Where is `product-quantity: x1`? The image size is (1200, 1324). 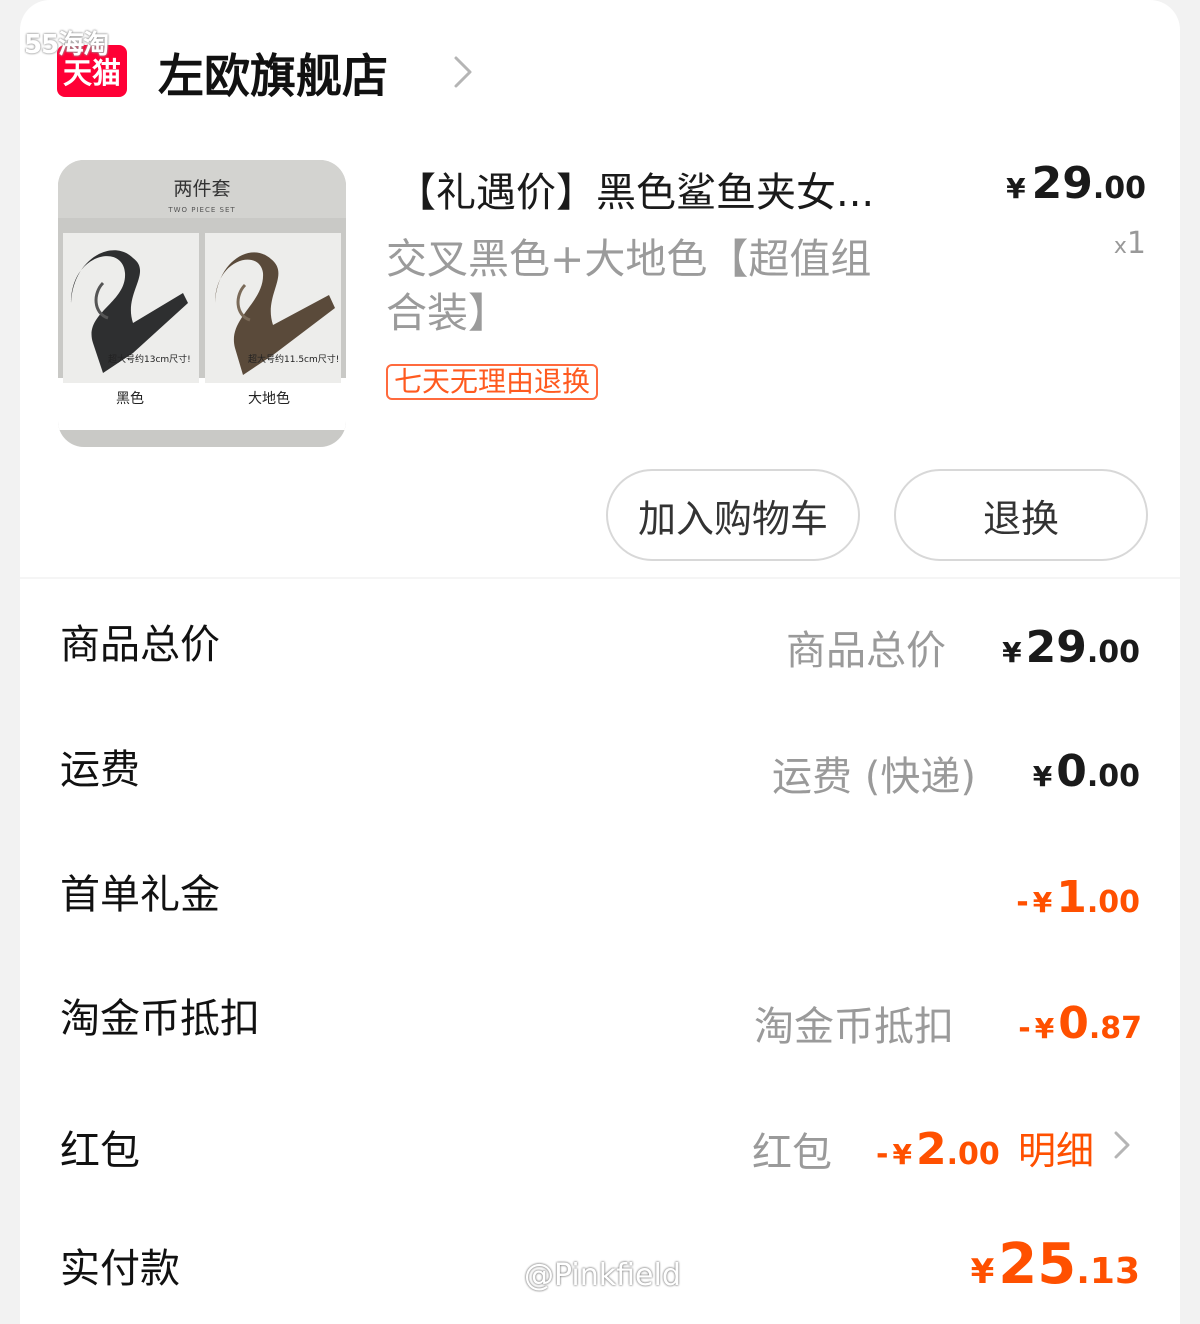
product-quantity: x1 is located at coordinates (1130, 243).